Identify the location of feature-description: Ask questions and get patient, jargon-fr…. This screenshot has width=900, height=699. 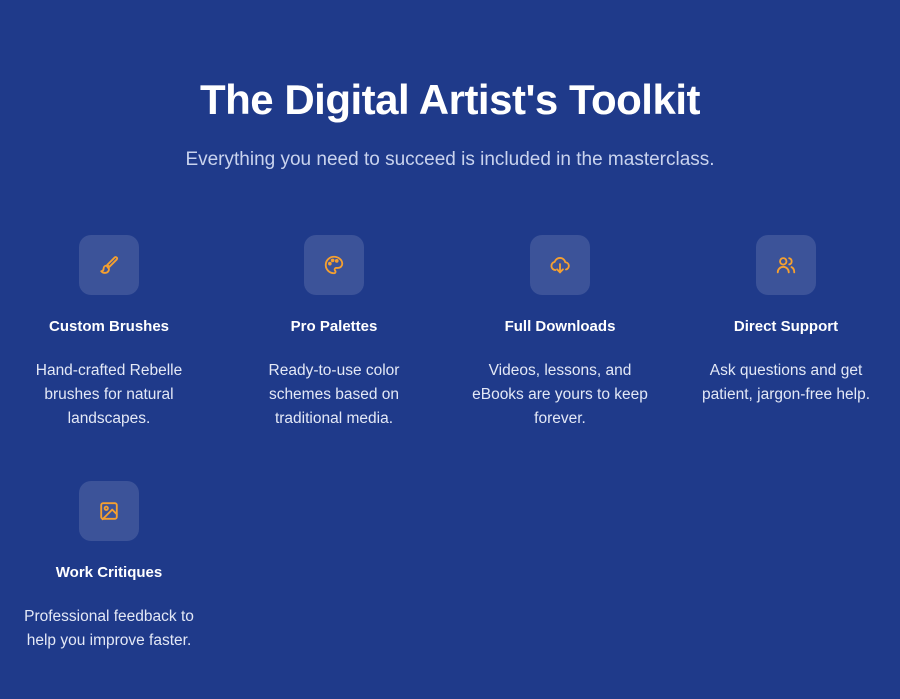
(786, 382).